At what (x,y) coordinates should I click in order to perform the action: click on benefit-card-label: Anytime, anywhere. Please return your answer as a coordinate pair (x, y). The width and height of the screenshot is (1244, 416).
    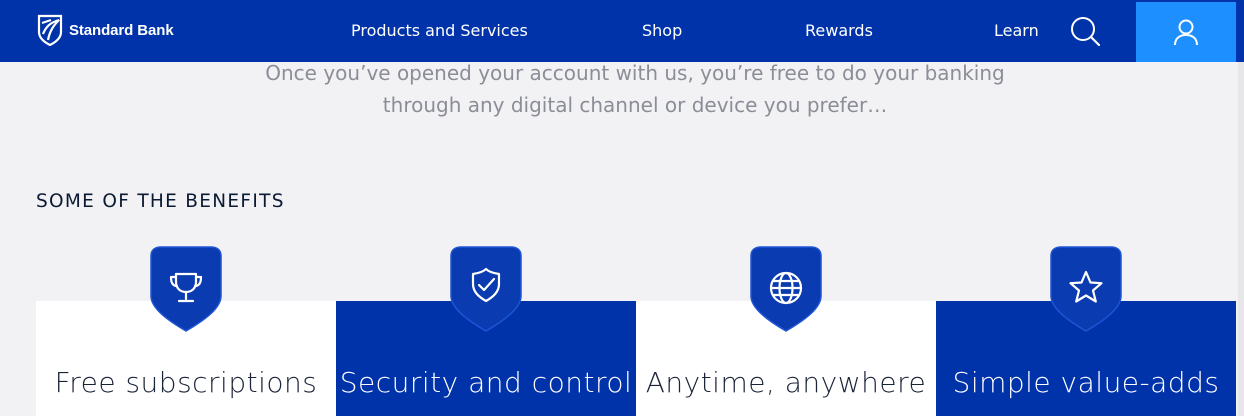
    Looking at the image, I should click on (786, 382).